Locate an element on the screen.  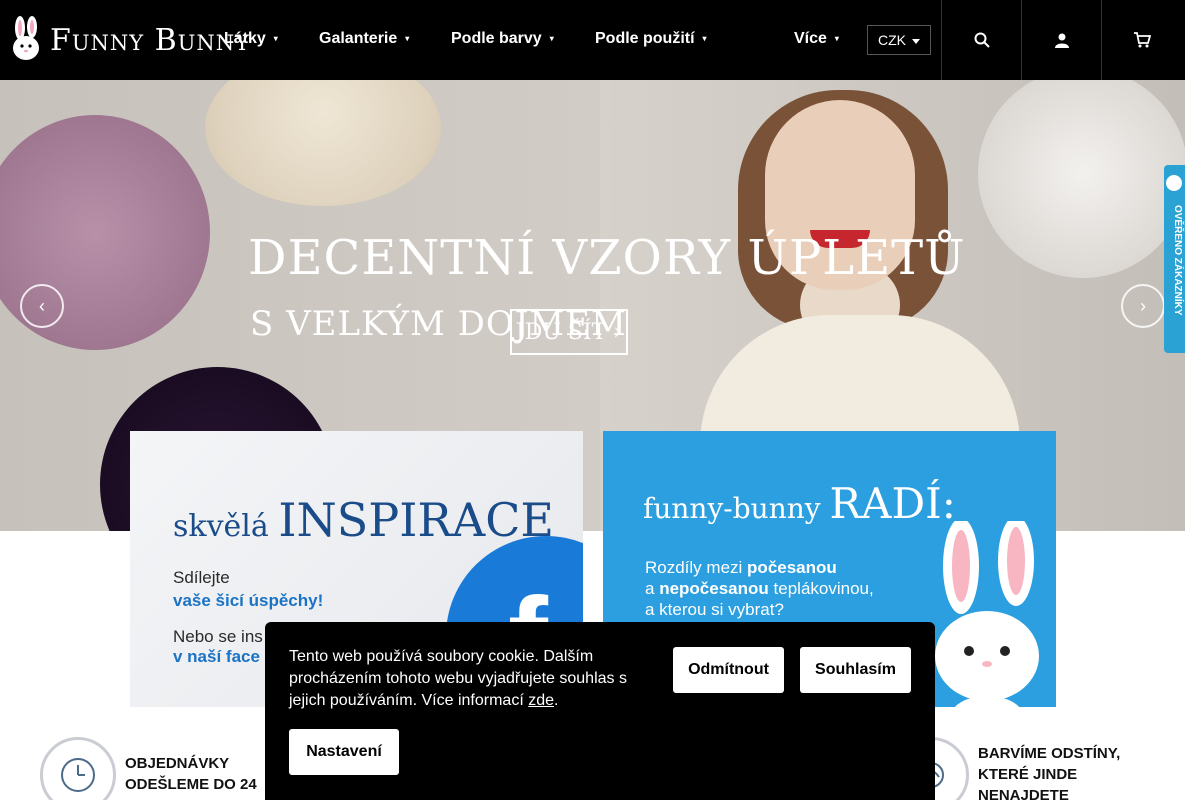
site-logo: Funny Bunny is located at coordinates (129, 40).